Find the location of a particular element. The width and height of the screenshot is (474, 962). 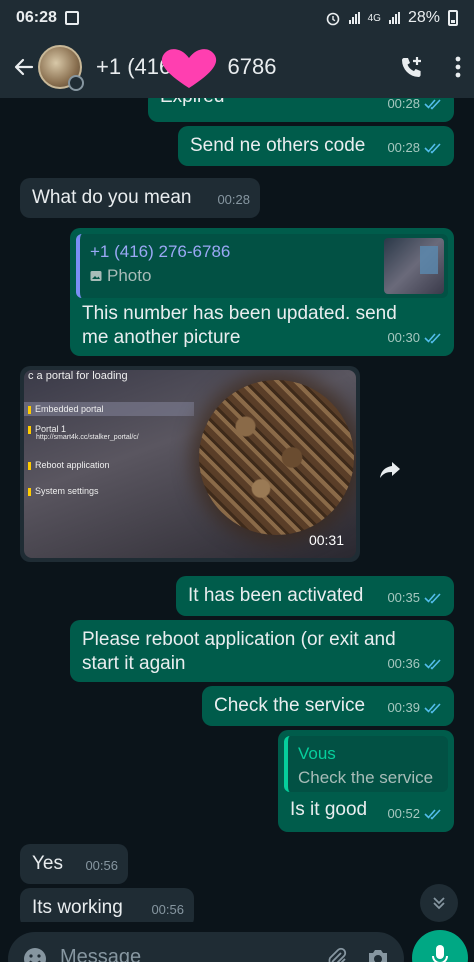

quoted-message: +1 (416) 276-6786 Photo is located at coordinates (262, 266).